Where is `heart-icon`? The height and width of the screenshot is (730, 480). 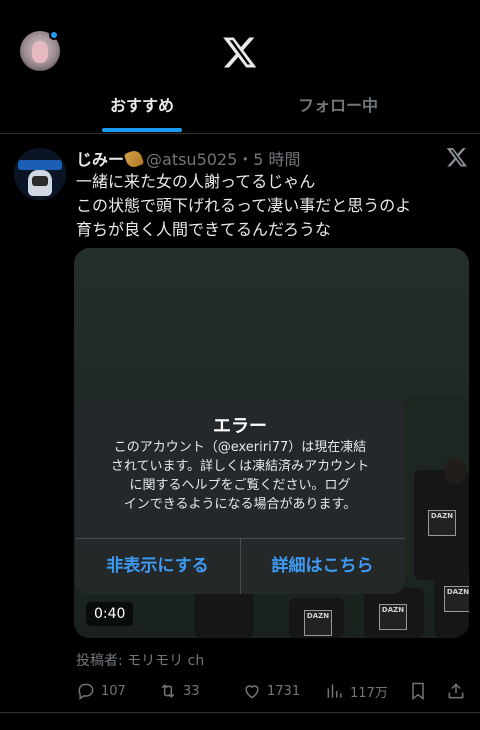 heart-icon is located at coordinates (252, 692).